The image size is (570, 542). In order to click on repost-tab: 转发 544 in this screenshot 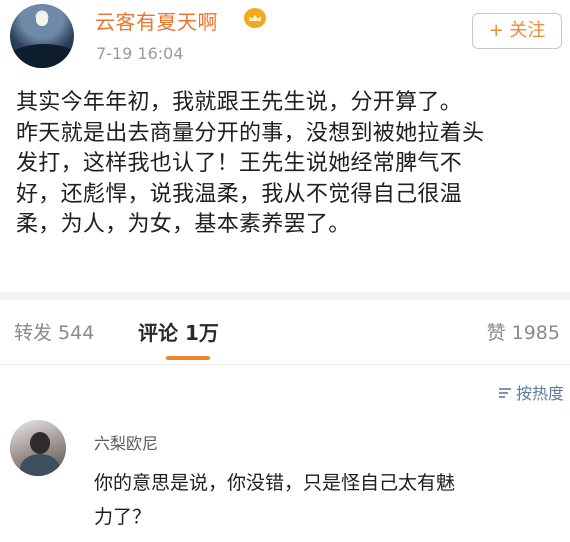, I will do `click(54, 331)`.